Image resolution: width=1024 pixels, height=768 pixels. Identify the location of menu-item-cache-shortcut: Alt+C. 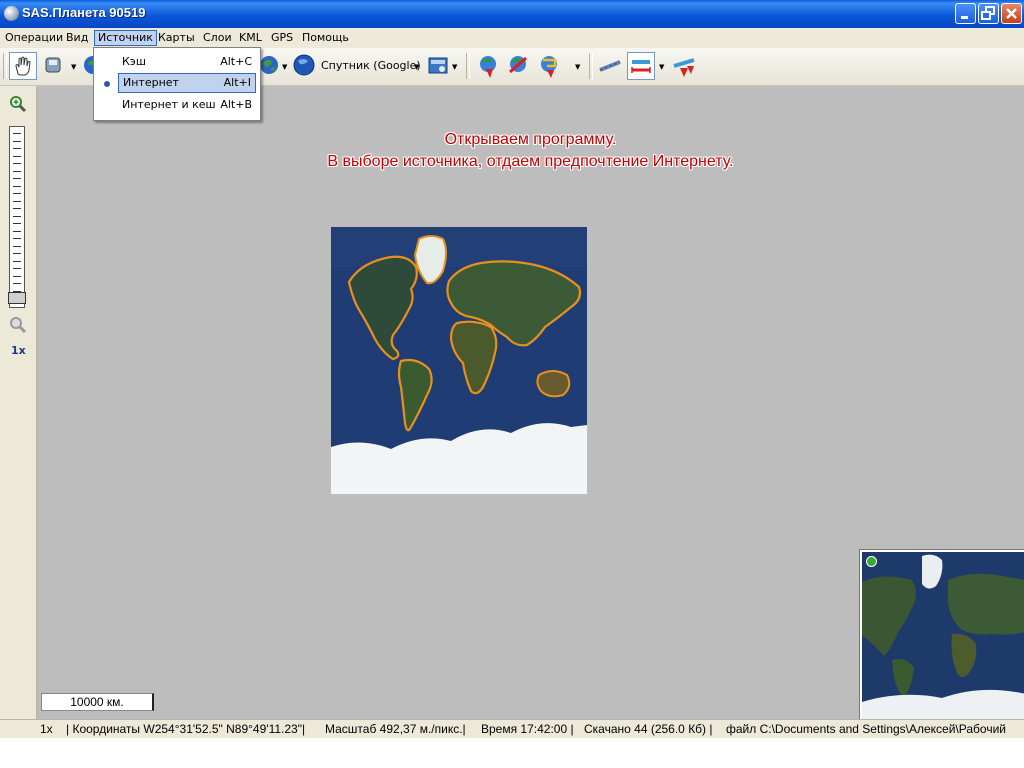
(236, 61).